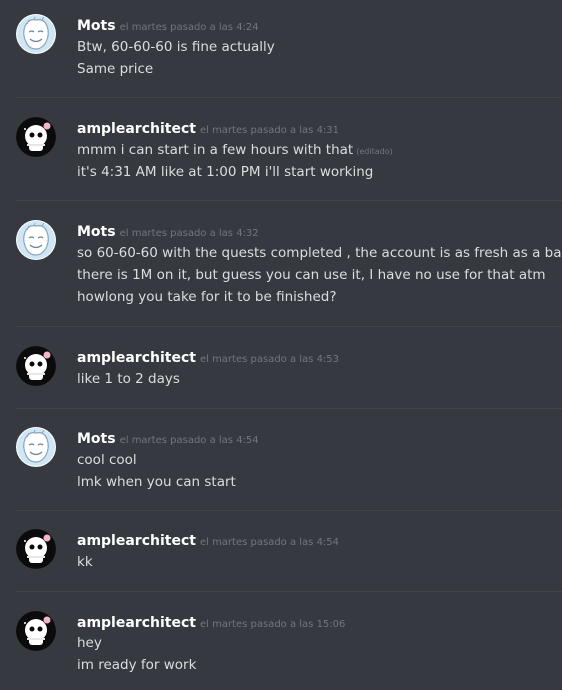 Image resolution: width=562 pixels, height=690 pixels. Describe the element at coordinates (85, 562) in the screenshot. I see `message-text: kk` at that location.